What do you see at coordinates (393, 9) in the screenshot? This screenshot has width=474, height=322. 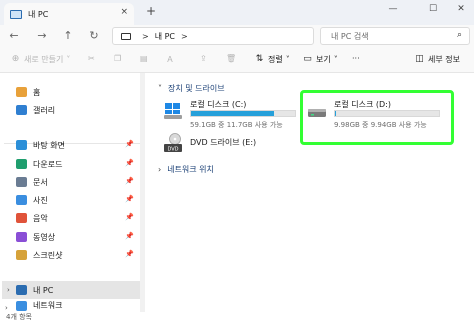 I see `minimize-button: —` at bounding box center [393, 9].